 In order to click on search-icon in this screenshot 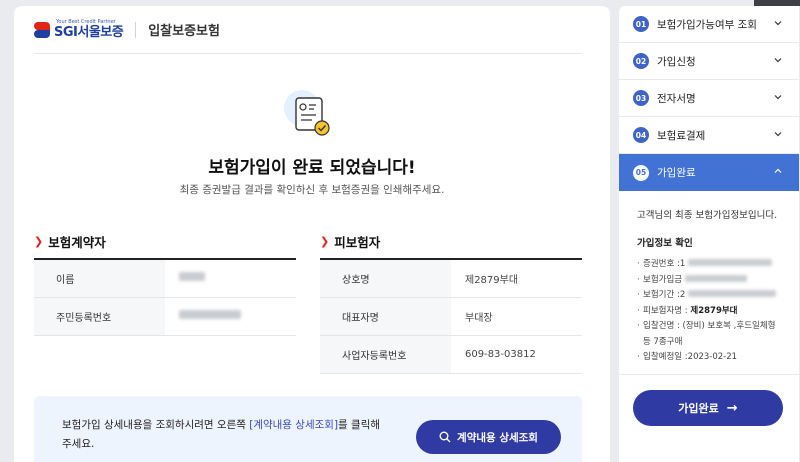, I will do `click(445, 437)`.